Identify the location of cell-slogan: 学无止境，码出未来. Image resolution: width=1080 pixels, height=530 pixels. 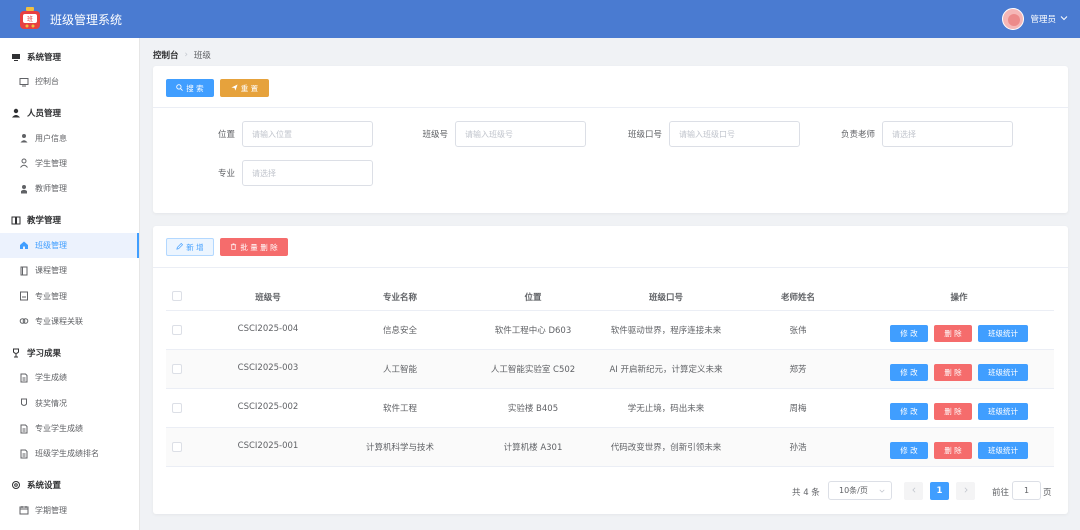
(666, 409).